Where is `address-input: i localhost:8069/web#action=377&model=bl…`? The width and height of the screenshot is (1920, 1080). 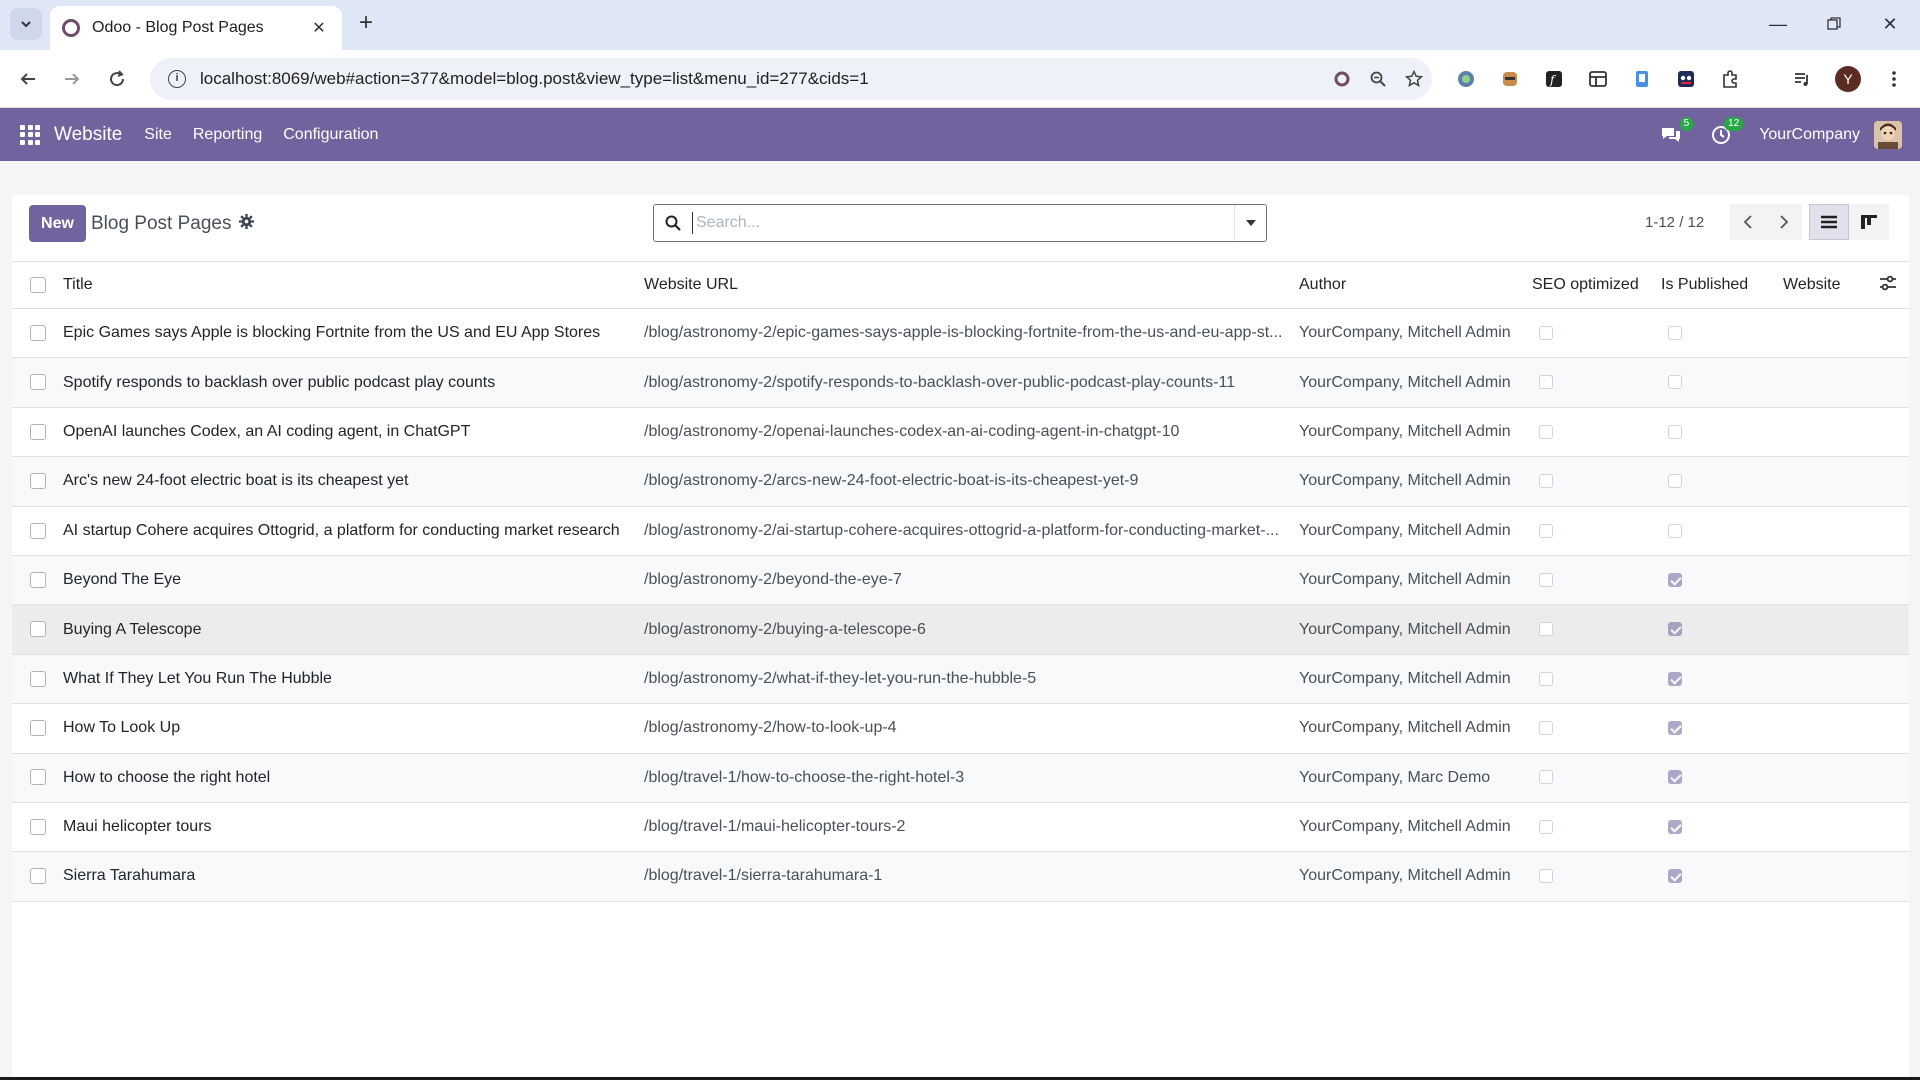 address-input: i localhost:8069/web#action=377&model=bl… is located at coordinates (791, 79).